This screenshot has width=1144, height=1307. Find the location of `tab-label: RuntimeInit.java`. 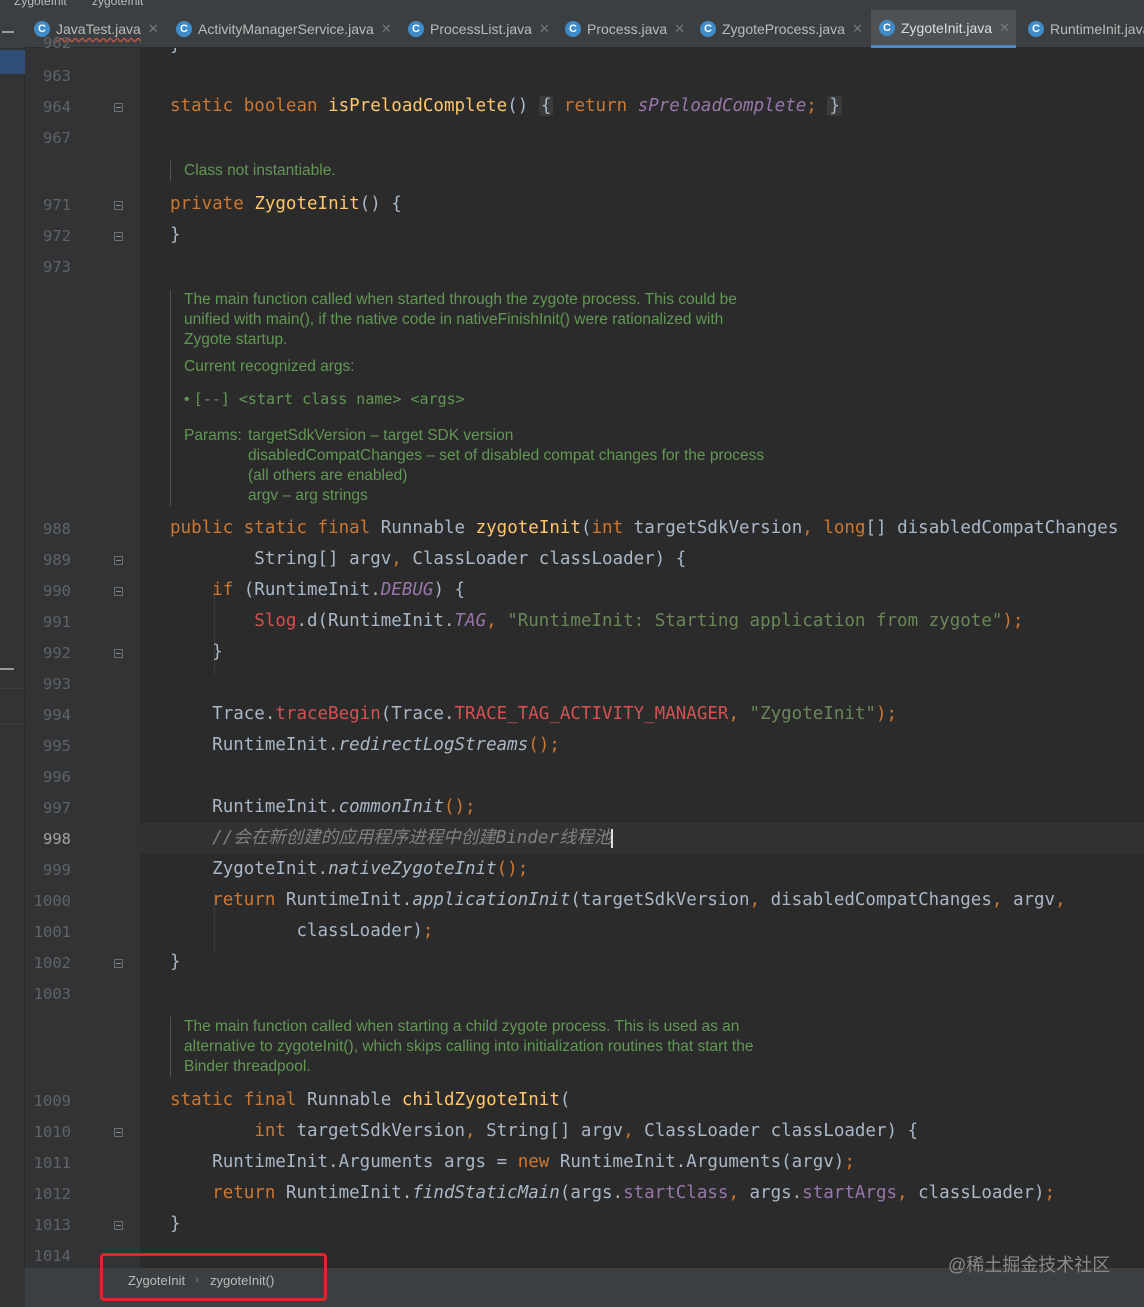

tab-label: RuntimeInit.java is located at coordinates (1097, 29).